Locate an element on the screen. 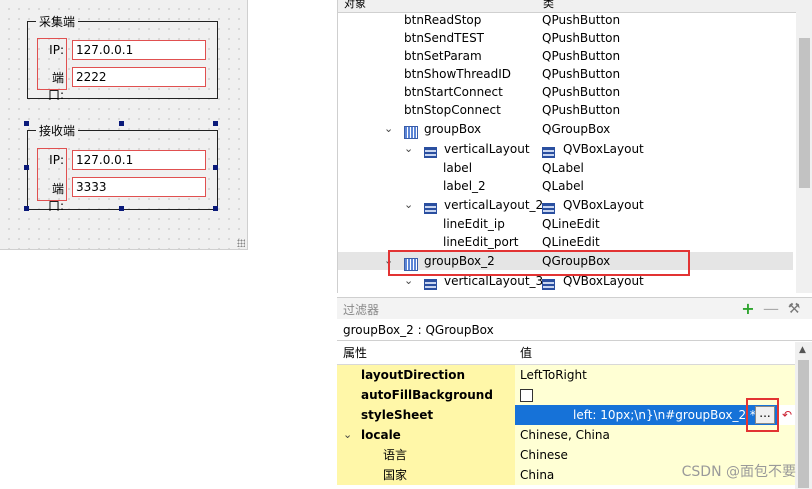 Image resolution: width=812 pixels, height=489 pixels. property-name: 语言 is located at coordinates (395, 455).